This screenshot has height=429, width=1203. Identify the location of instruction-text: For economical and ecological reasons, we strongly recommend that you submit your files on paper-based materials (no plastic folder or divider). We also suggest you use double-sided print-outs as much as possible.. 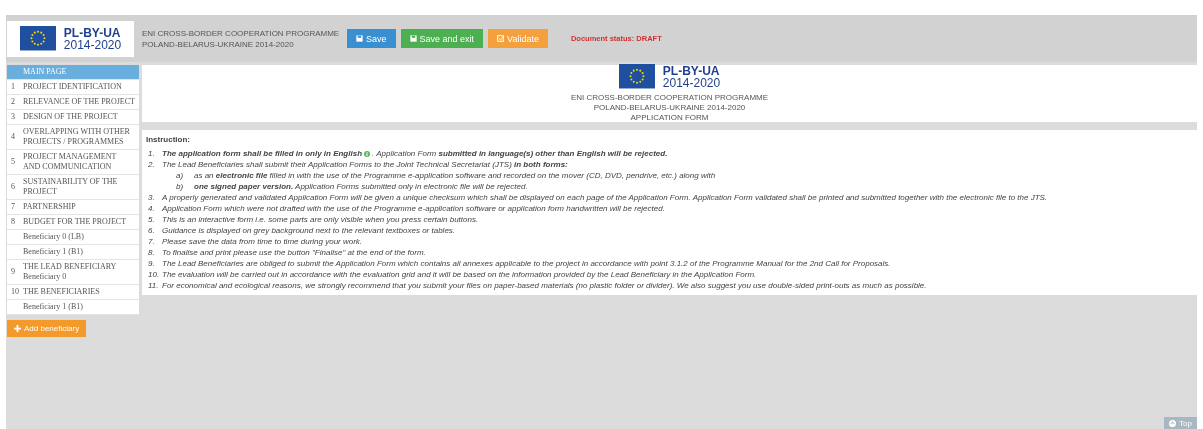
(544, 285).